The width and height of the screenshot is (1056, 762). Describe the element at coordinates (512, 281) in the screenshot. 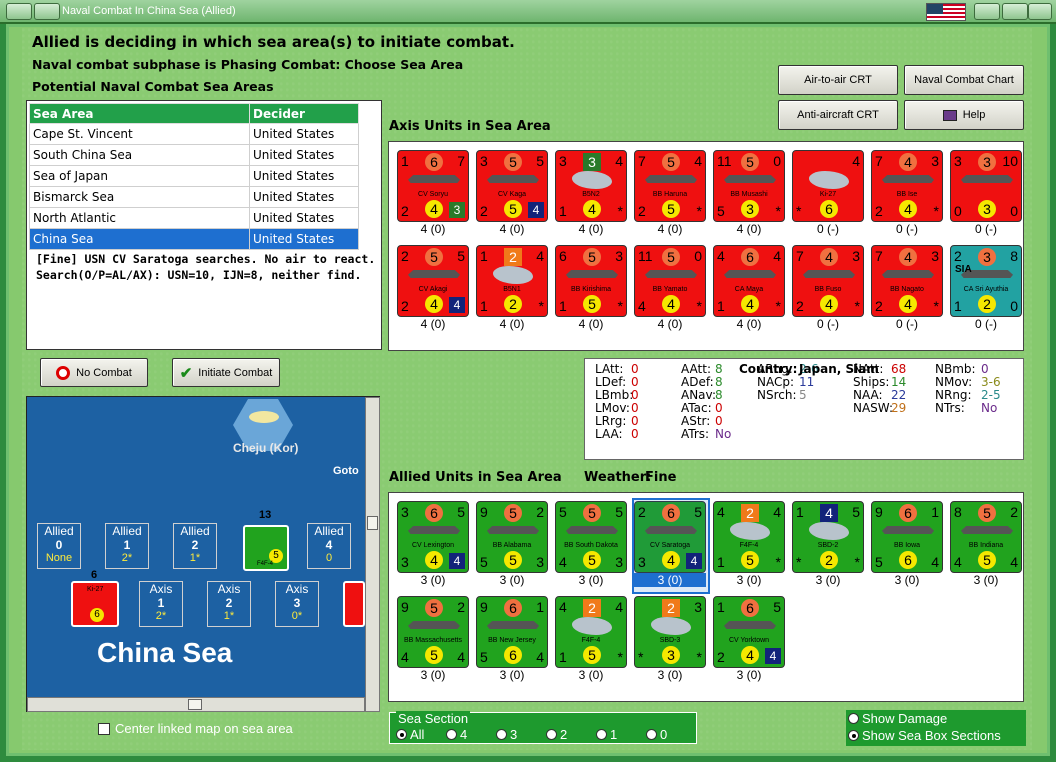

I see `unit-counter: 1 2 4 B5N1 1 2 *` at that location.